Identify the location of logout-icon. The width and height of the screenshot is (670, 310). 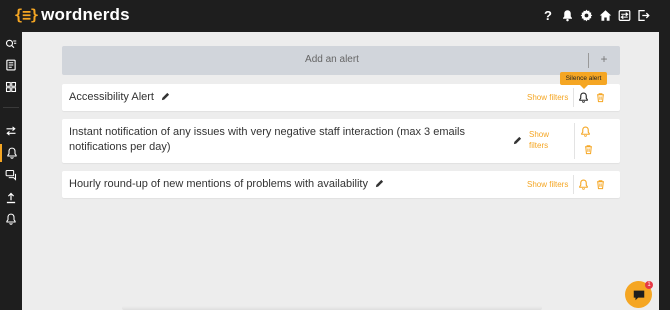
(643, 15).